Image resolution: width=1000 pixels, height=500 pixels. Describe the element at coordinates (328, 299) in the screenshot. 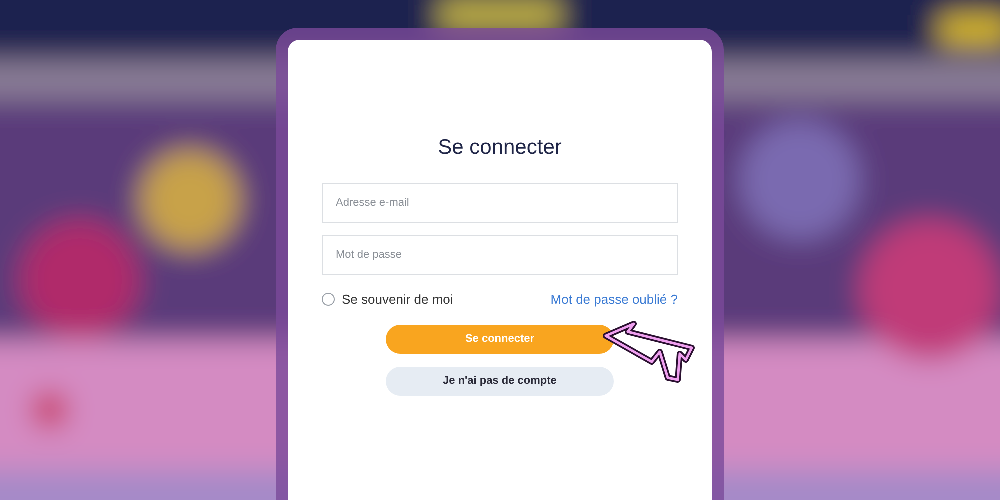

I see `checkbox` at that location.